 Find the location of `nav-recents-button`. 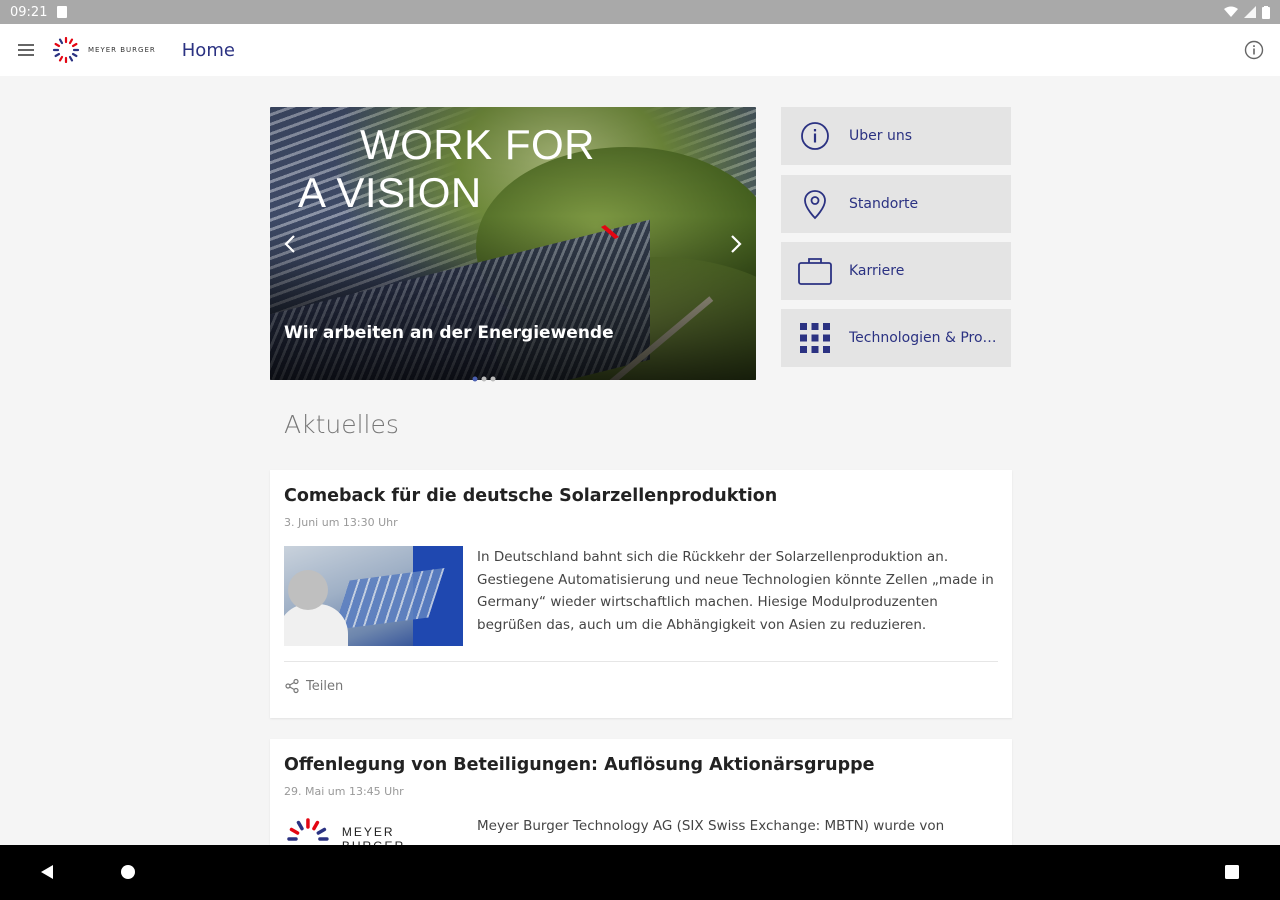

nav-recents-button is located at coordinates (1232, 874).